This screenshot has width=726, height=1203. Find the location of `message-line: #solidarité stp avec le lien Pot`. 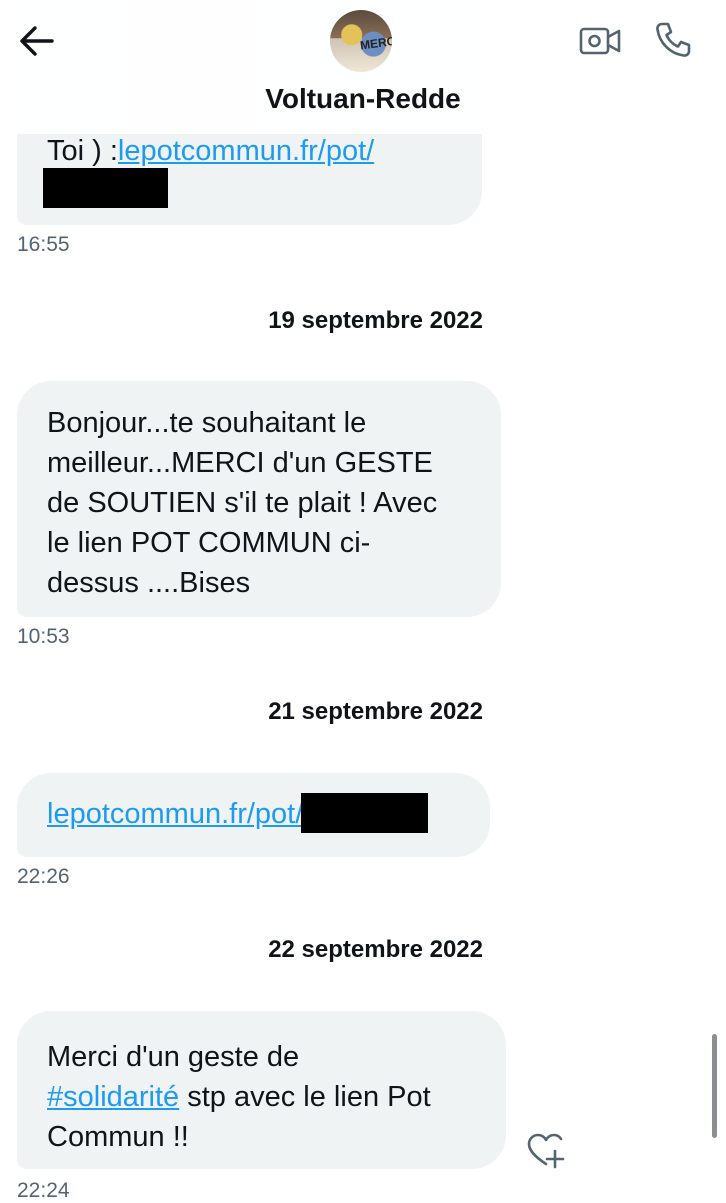

message-line: #solidarité stp avec le lien Pot is located at coordinates (261, 1097).